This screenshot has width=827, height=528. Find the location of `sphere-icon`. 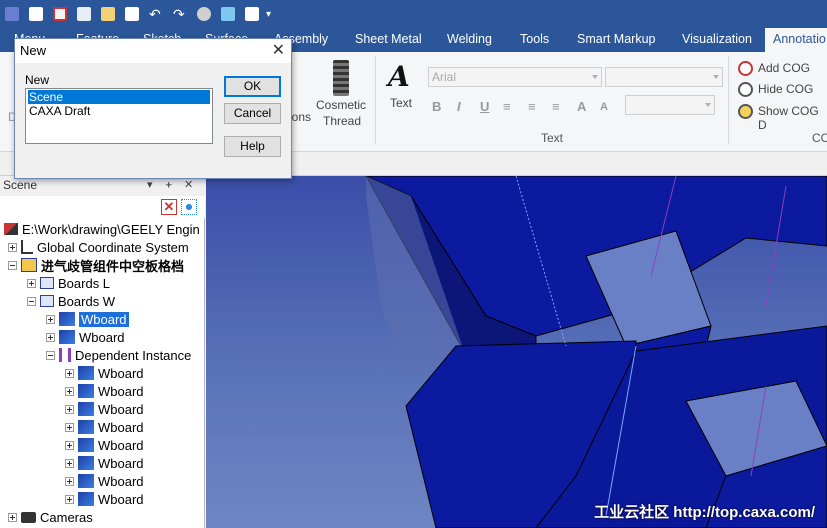

sphere-icon is located at coordinates (204, 14).